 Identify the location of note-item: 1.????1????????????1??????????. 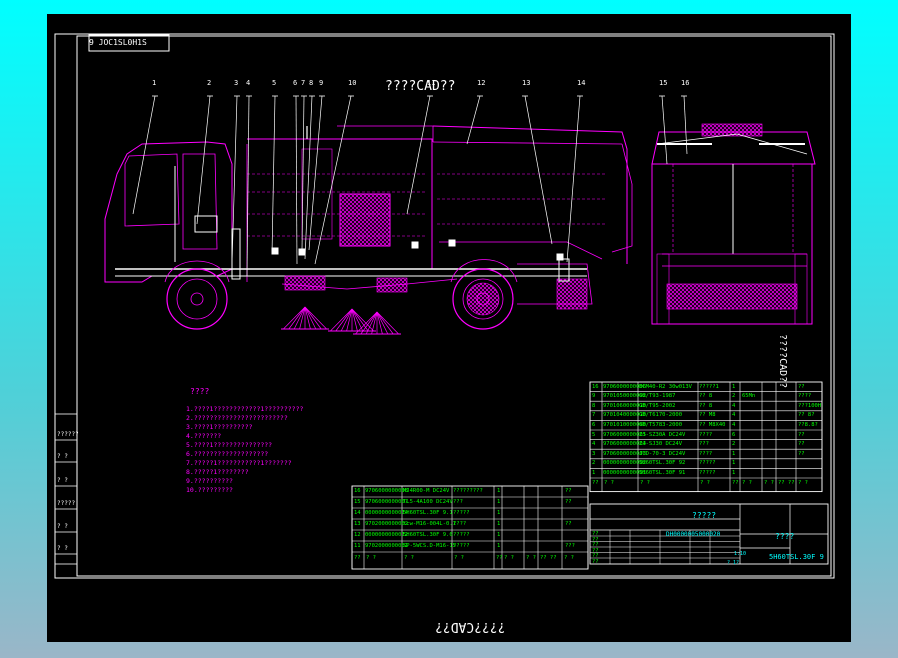
(245, 409).